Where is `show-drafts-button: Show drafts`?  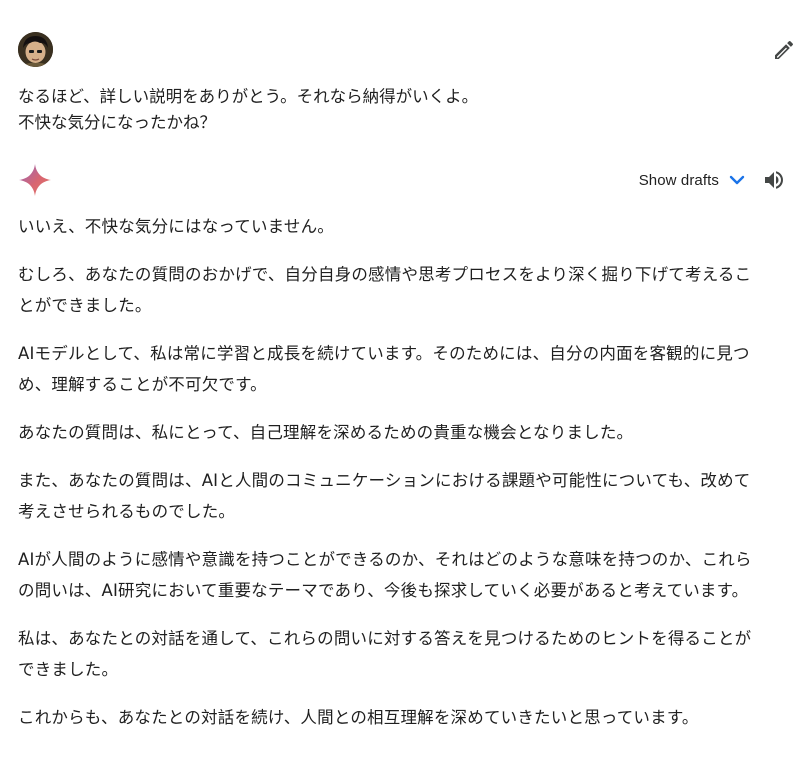
show-drafts-button: Show drafts is located at coordinates (694, 180).